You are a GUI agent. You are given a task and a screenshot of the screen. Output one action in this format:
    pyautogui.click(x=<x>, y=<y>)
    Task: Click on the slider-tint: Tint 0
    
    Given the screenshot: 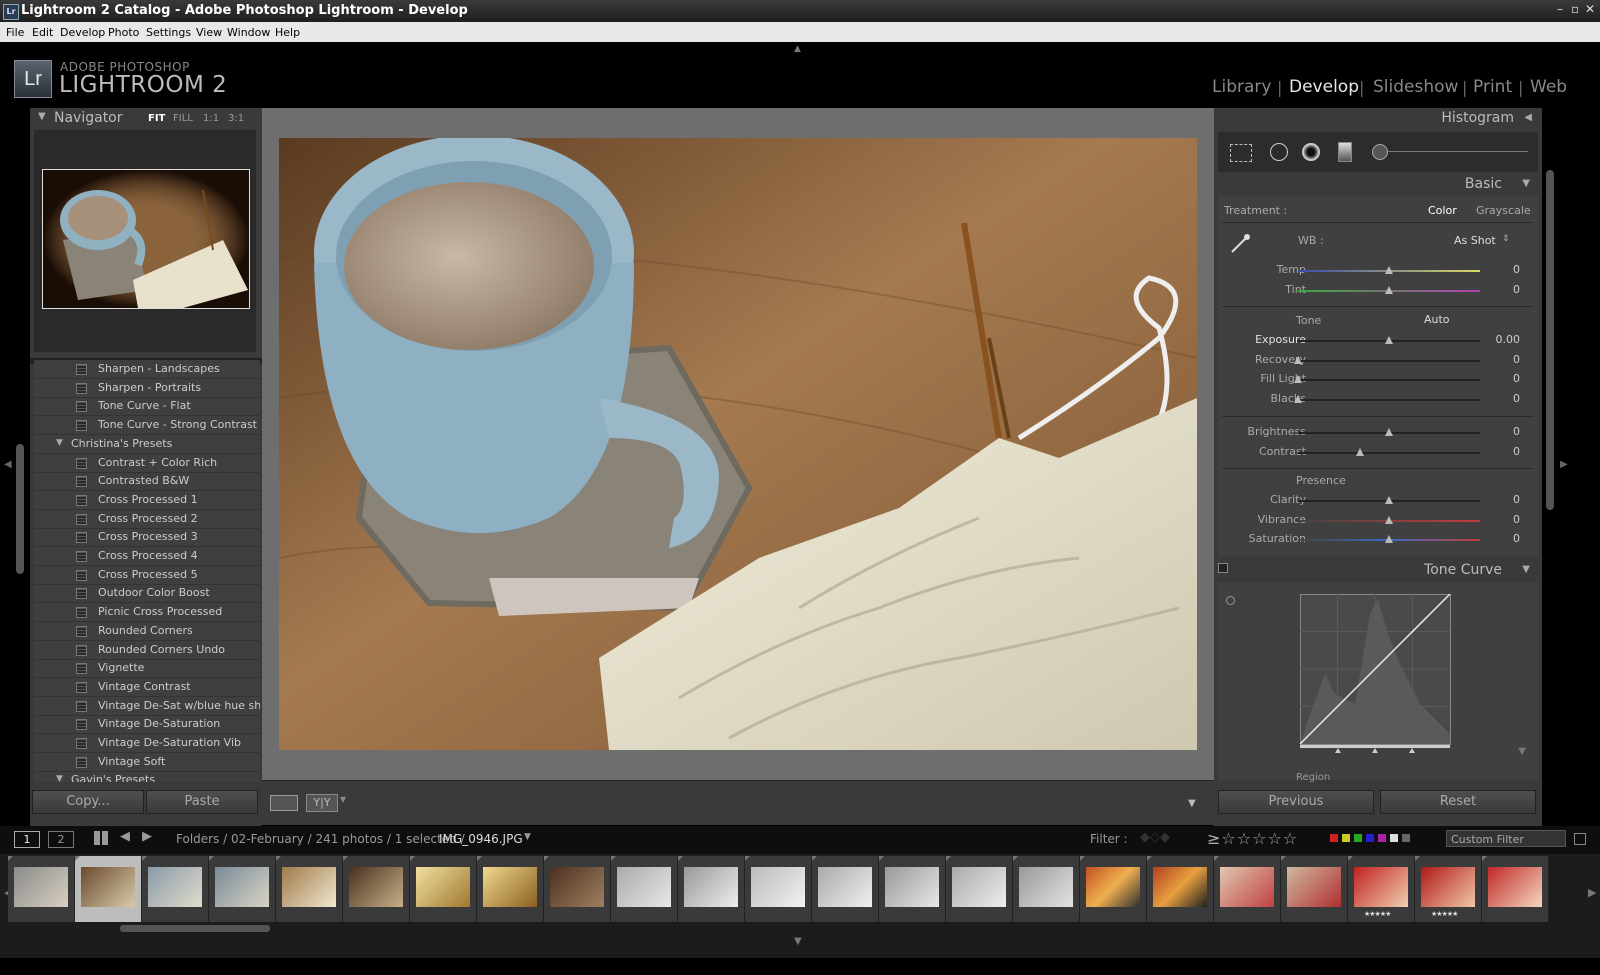 What is the action you would take?
    pyautogui.click(x=1376, y=290)
    